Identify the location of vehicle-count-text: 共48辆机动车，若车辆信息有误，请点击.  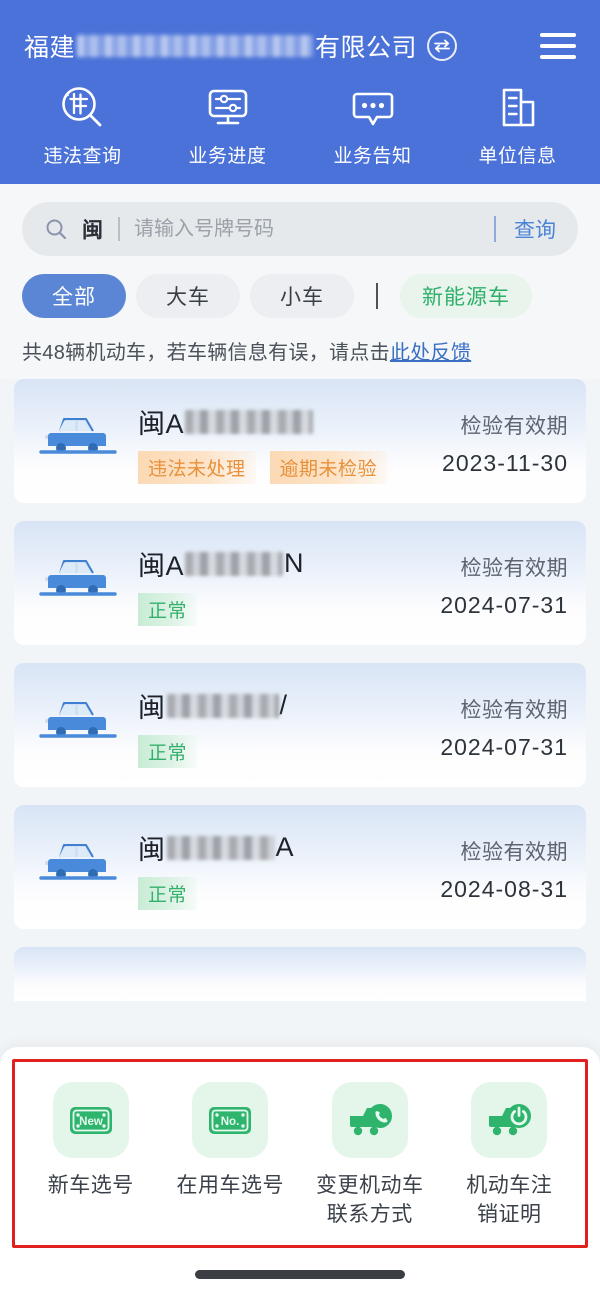
(206, 353).